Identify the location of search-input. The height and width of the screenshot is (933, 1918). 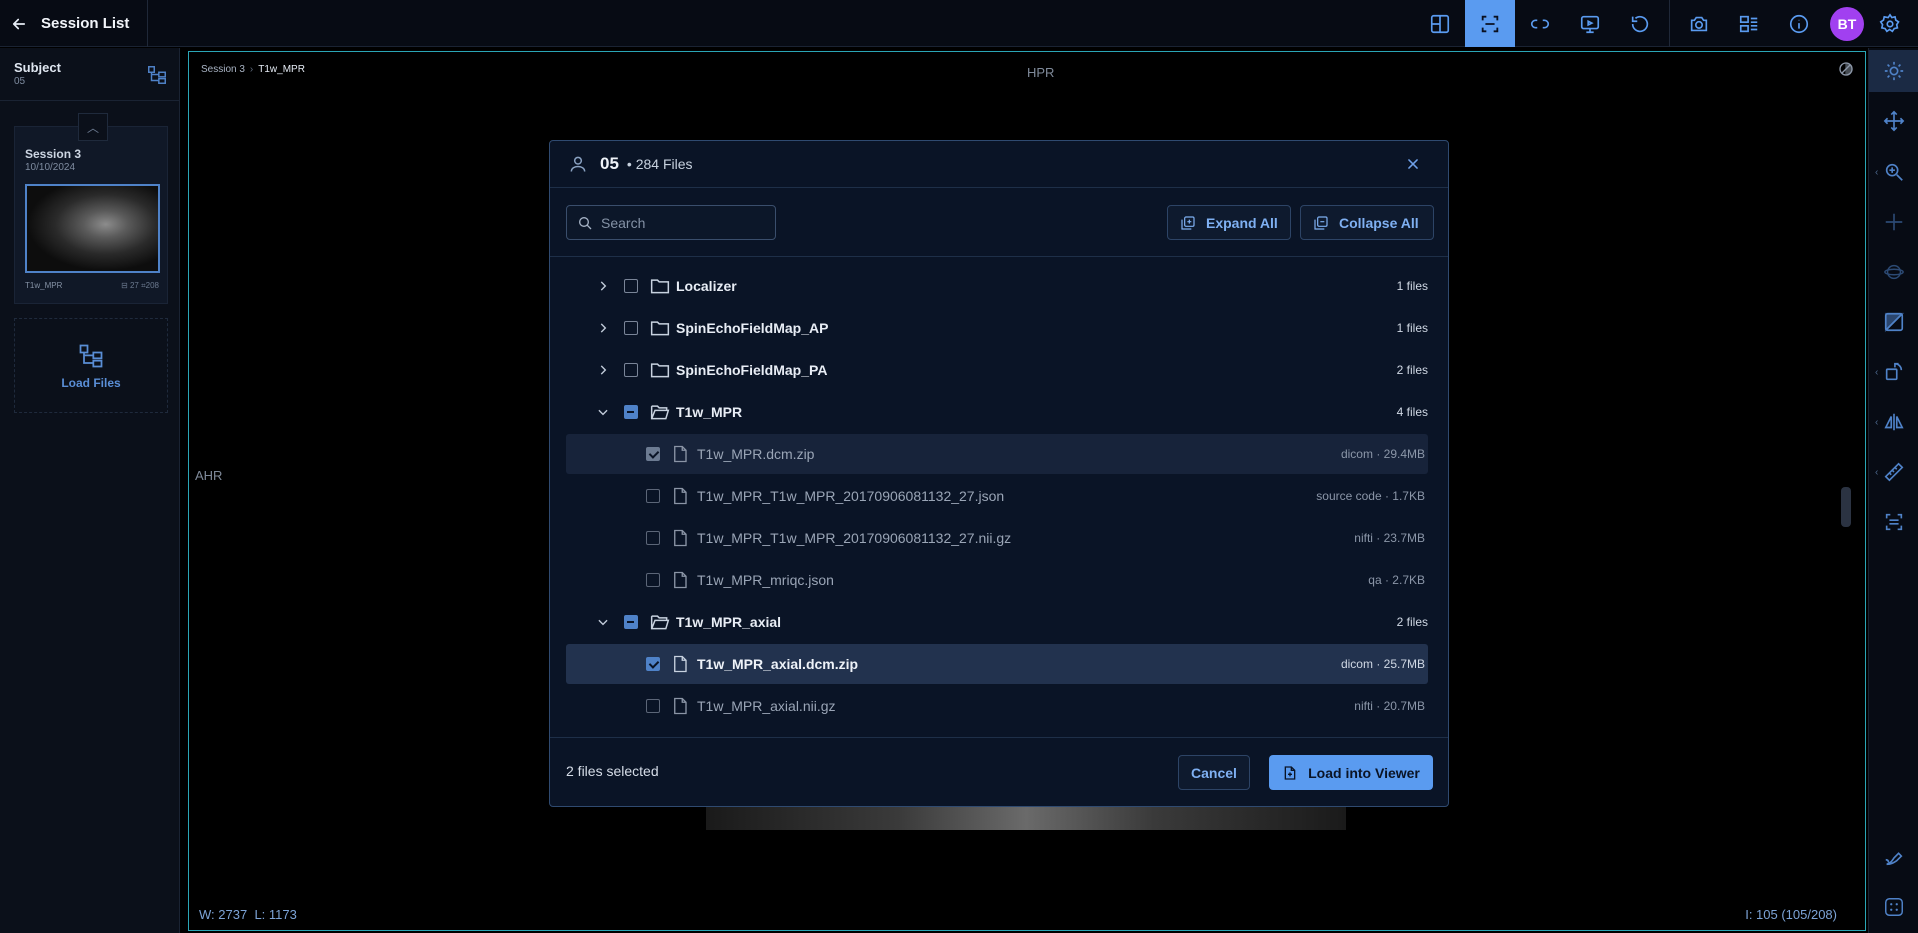
(686, 222).